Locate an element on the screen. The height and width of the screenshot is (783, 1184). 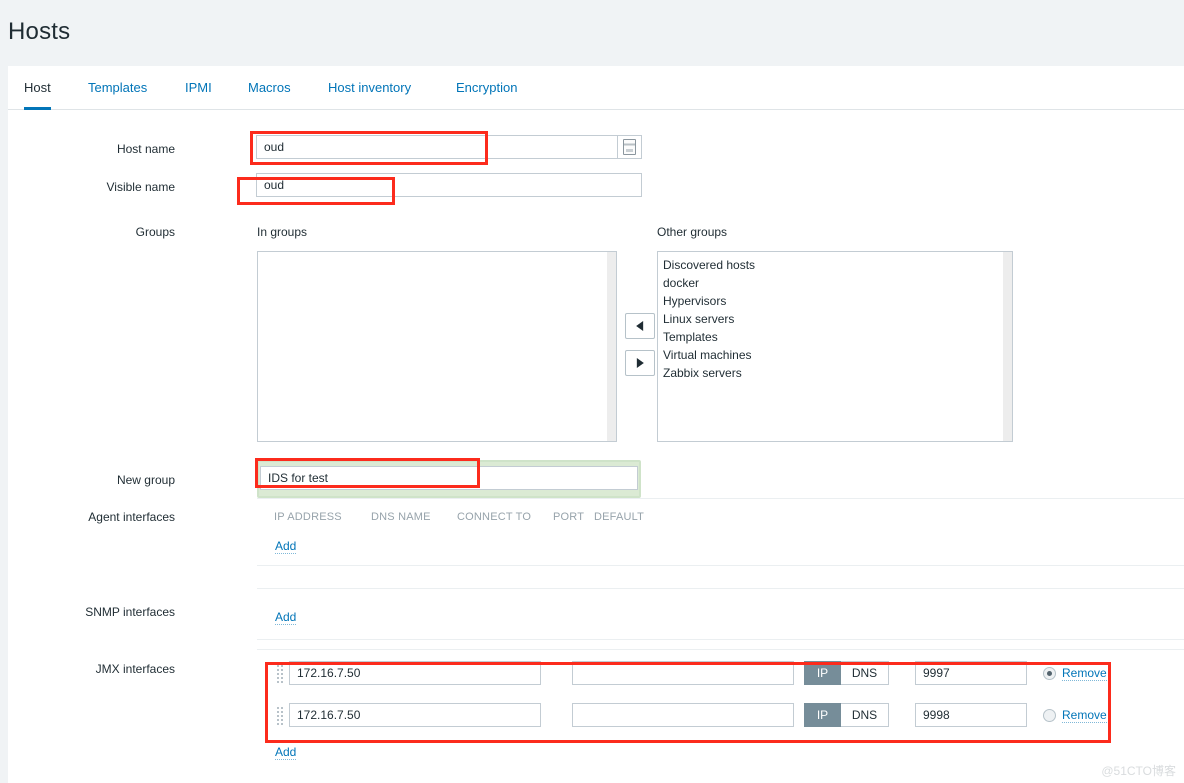
tab-encryption: Encryption is located at coordinates (486, 88).